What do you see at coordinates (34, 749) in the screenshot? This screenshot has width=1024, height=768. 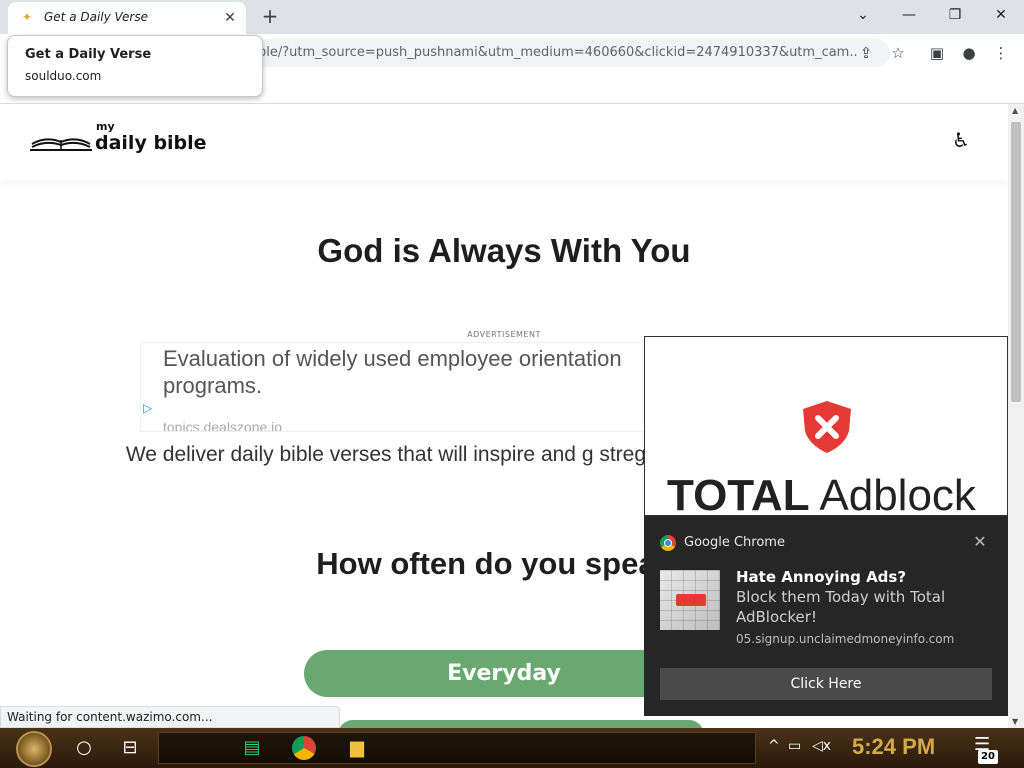 I see `start-button` at bounding box center [34, 749].